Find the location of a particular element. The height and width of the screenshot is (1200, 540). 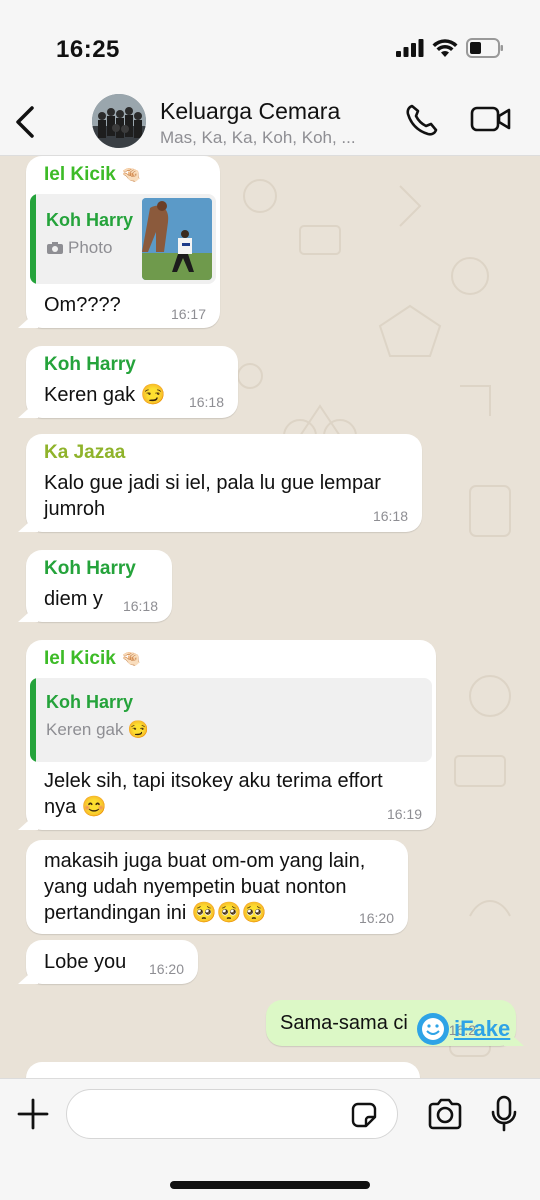

group-avatar is located at coordinates (119, 121).